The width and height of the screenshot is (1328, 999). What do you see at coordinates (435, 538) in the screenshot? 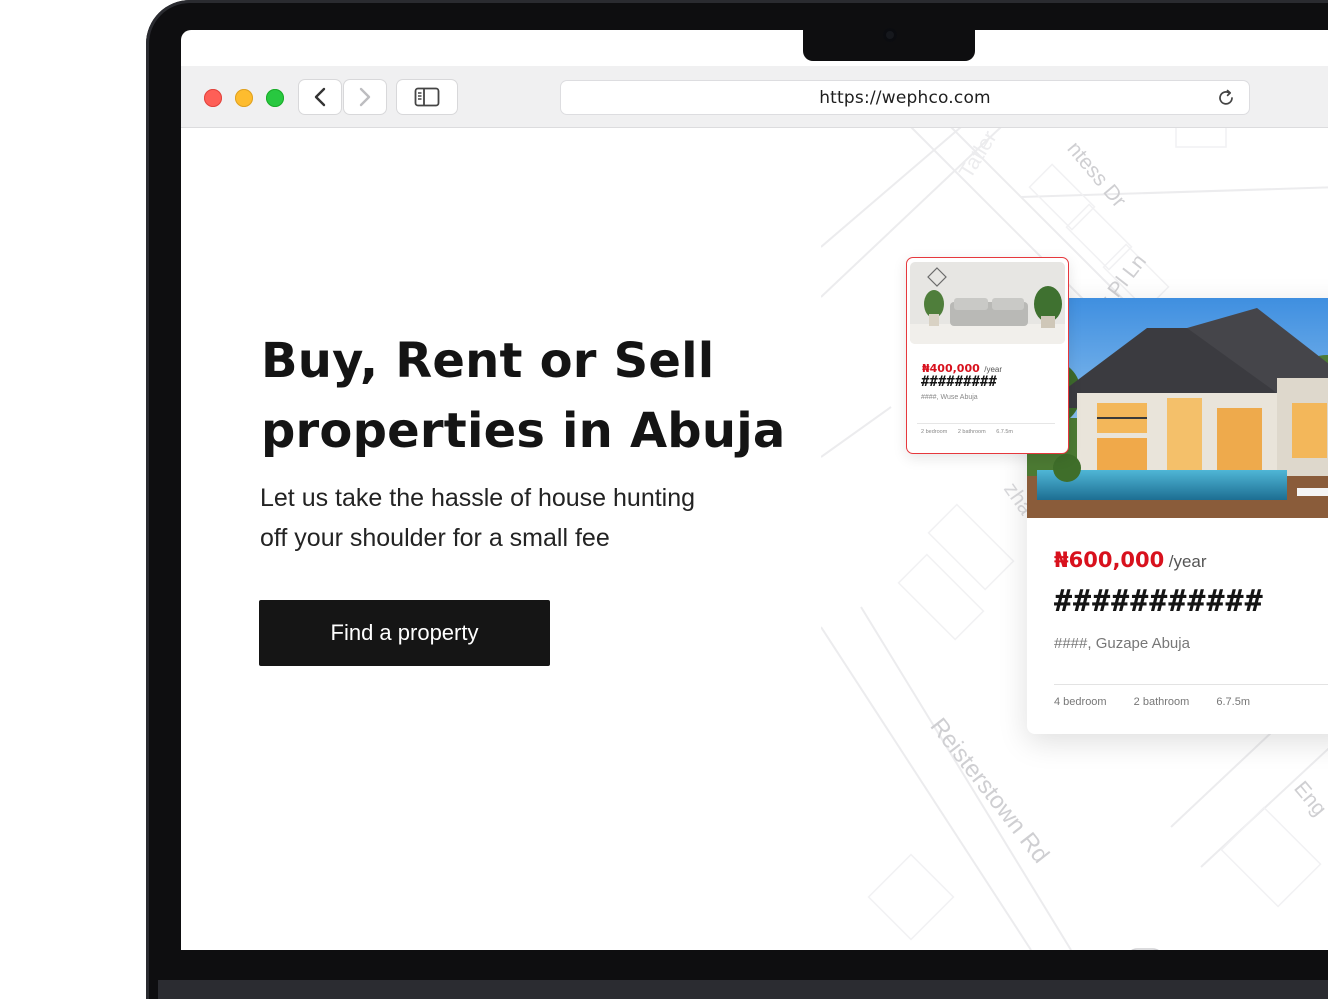
I see `hero-subtitle-line: off your shoulder for a small fee` at bounding box center [435, 538].